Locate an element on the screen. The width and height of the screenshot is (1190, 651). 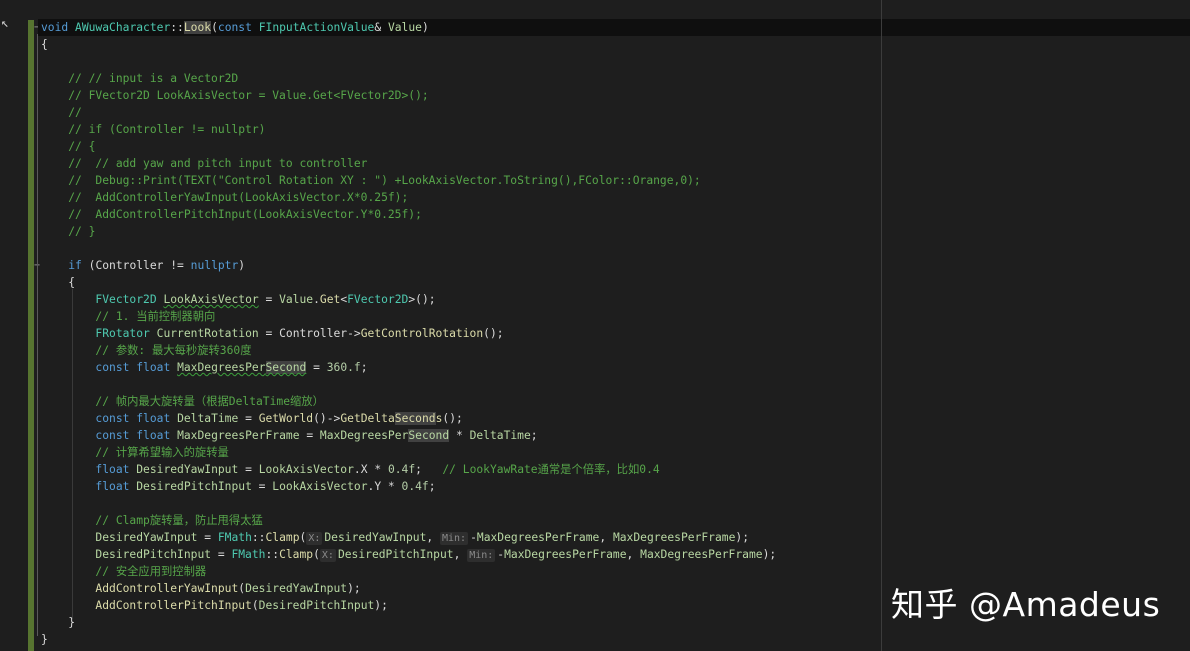
code-token: (); is located at coordinates (452, 418).